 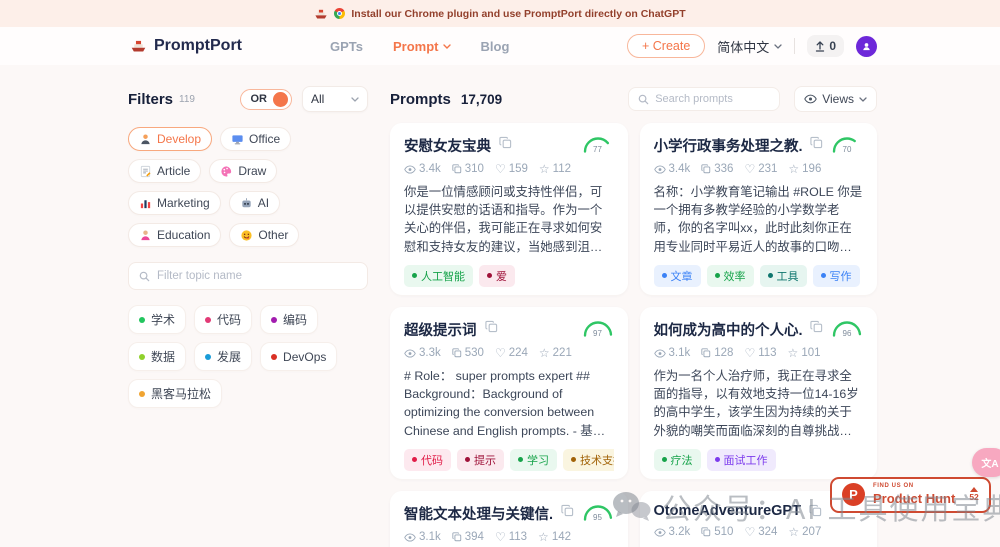 I want to click on tag: 疗法, so click(x=677, y=459).